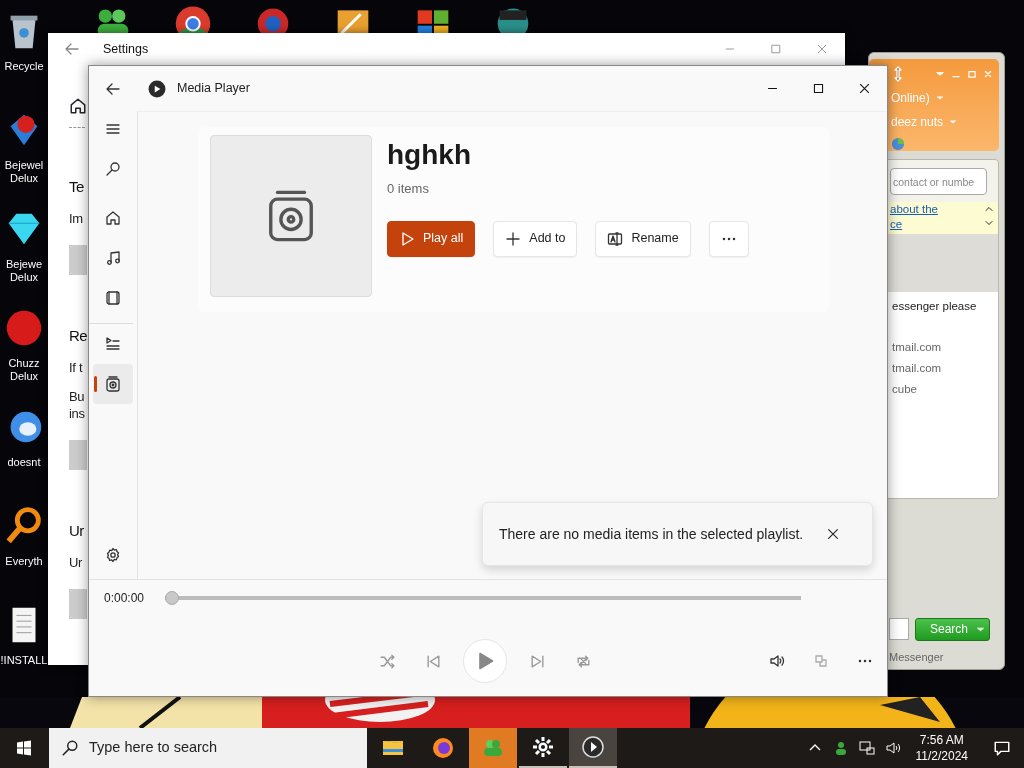 The width and height of the screenshot is (1024, 768). What do you see at coordinates (945, 389) in the screenshot?
I see `contact-item: cube` at bounding box center [945, 389].